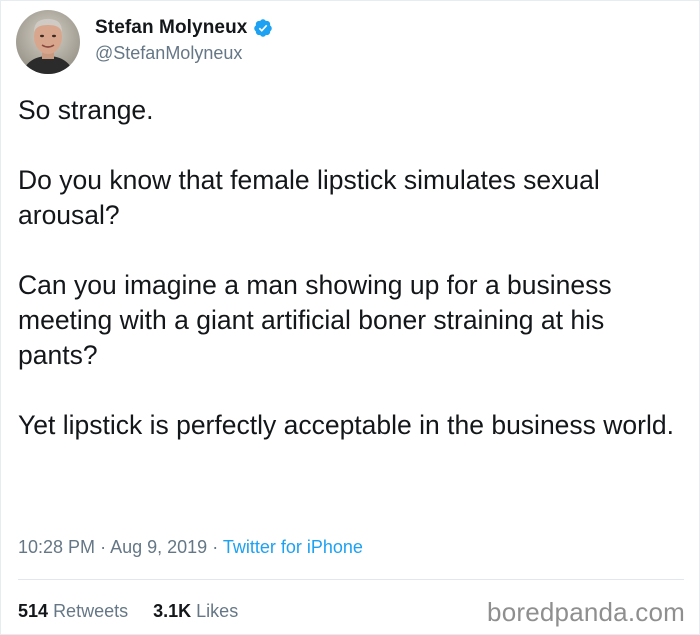  I want to click on likes-label: Likes, so click(217, 611).